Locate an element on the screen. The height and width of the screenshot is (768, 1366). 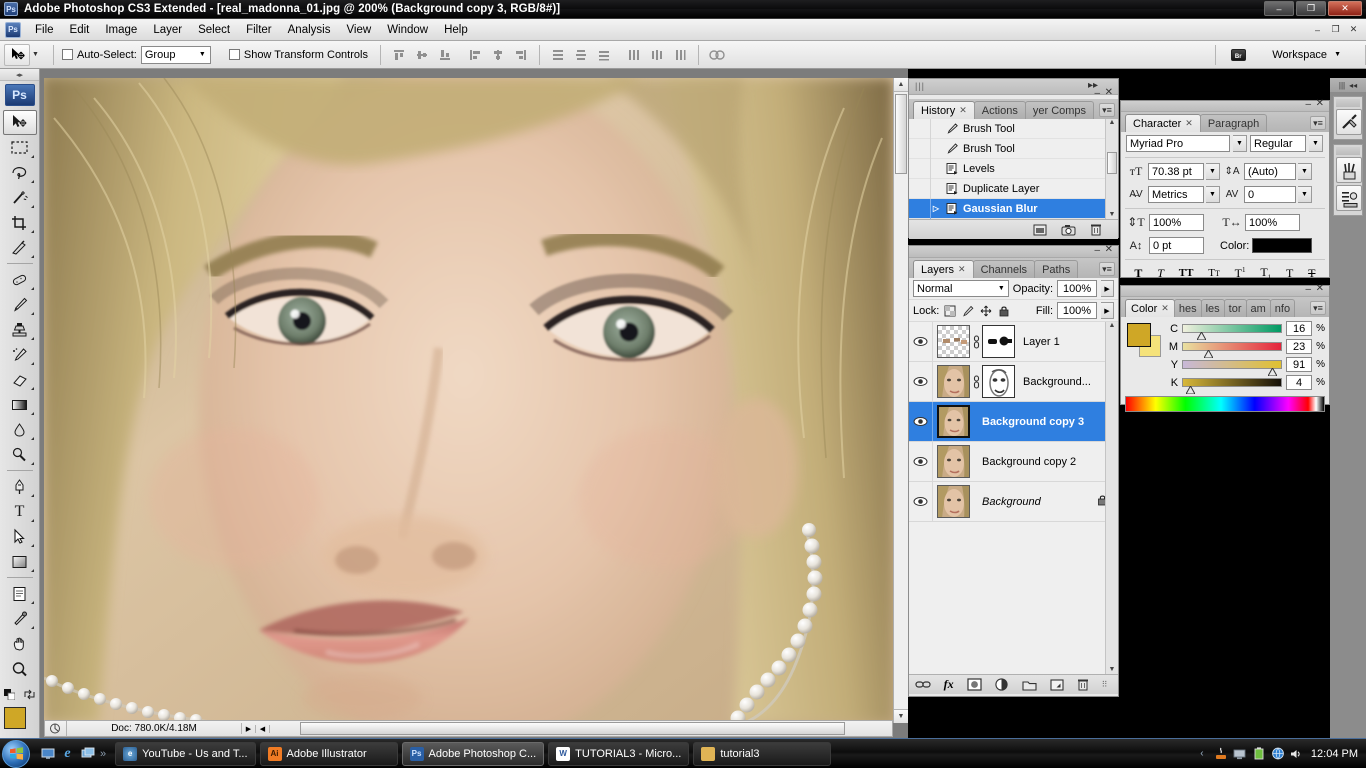
color-panel-menu-icon: ▾≡ is located at coordinates (1318, 308).